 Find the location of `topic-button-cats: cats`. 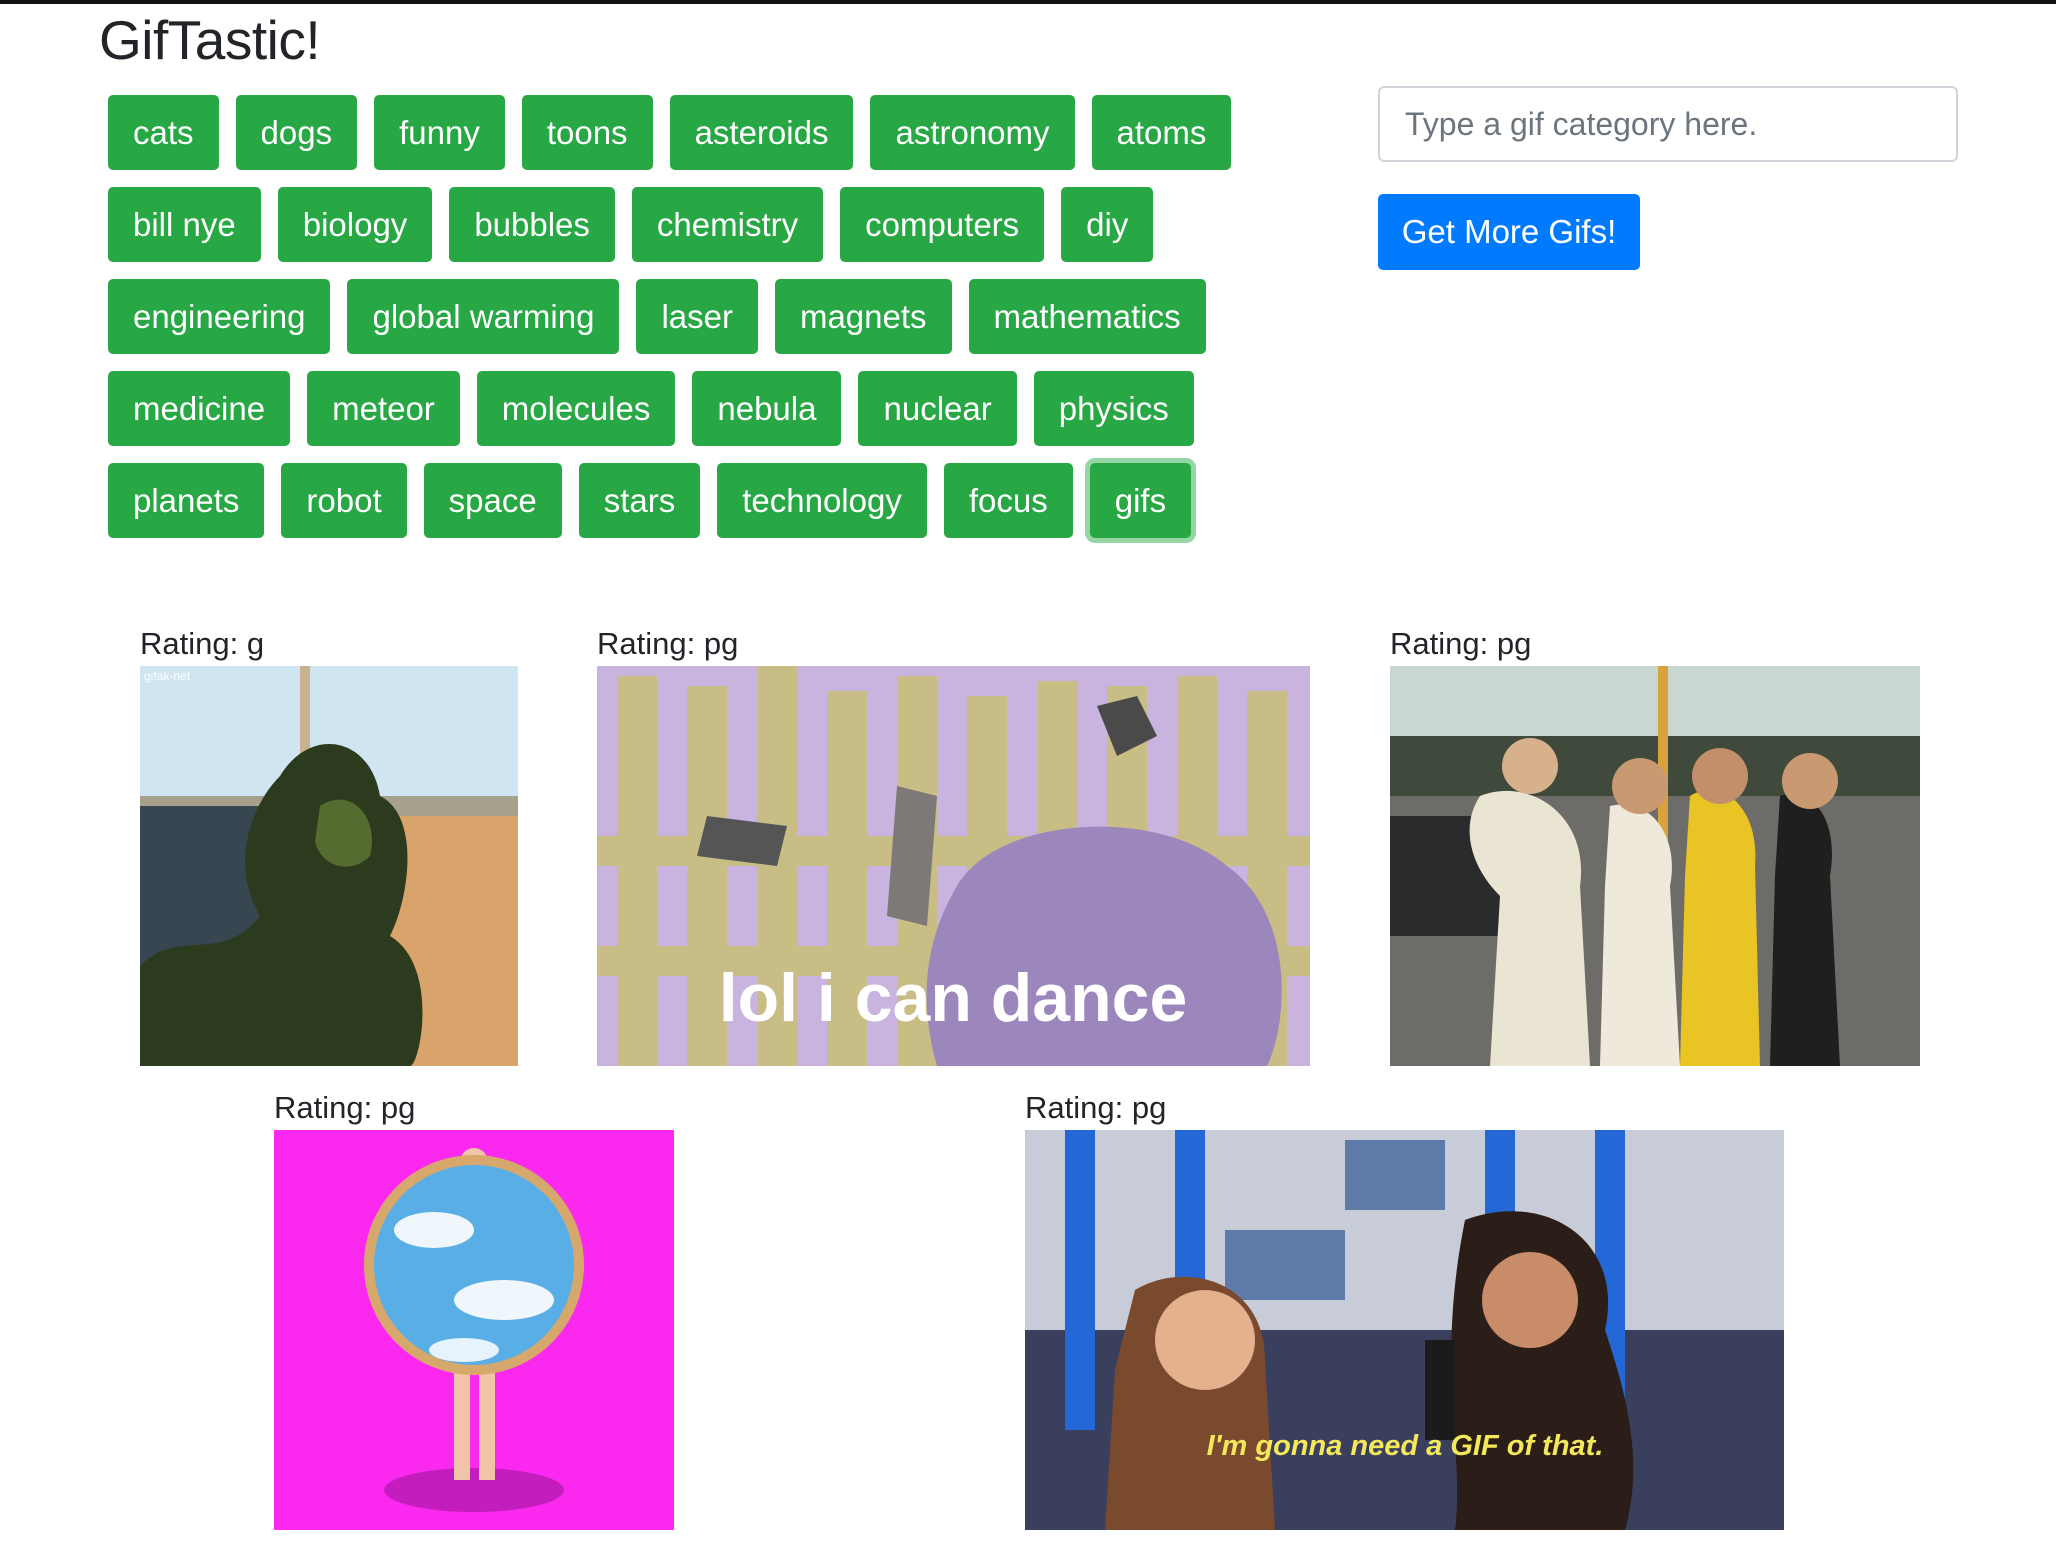

topic-button-cats: cats is located at coordinates (163, 132).